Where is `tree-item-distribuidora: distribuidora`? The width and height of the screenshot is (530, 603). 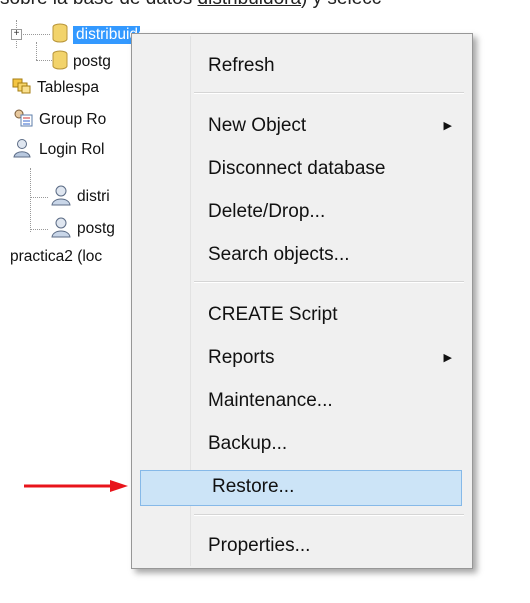
tree-item-distribuidora: distribuidora is located at coordinates (96, 35).